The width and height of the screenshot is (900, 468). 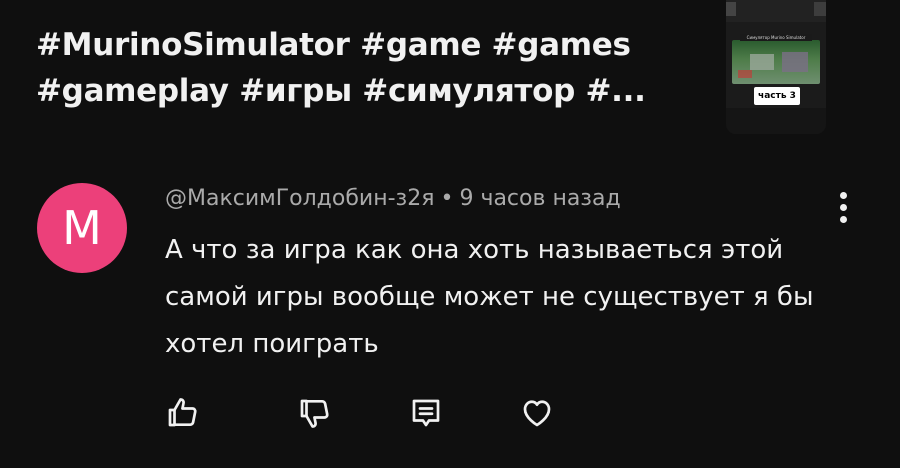 I want to click on more-vertical-icon, so click(x=843, y=195).